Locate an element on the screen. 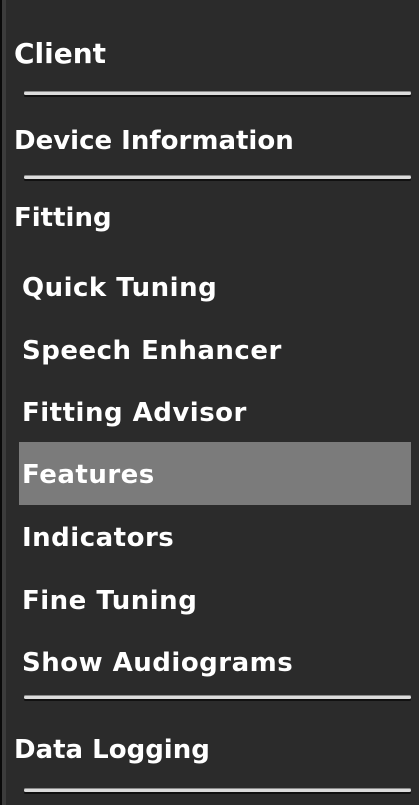 The width and height of the screenshot is (419, 805). nav-item-quick-tuning: Quick Tuning is located at coordinates (210, 292).